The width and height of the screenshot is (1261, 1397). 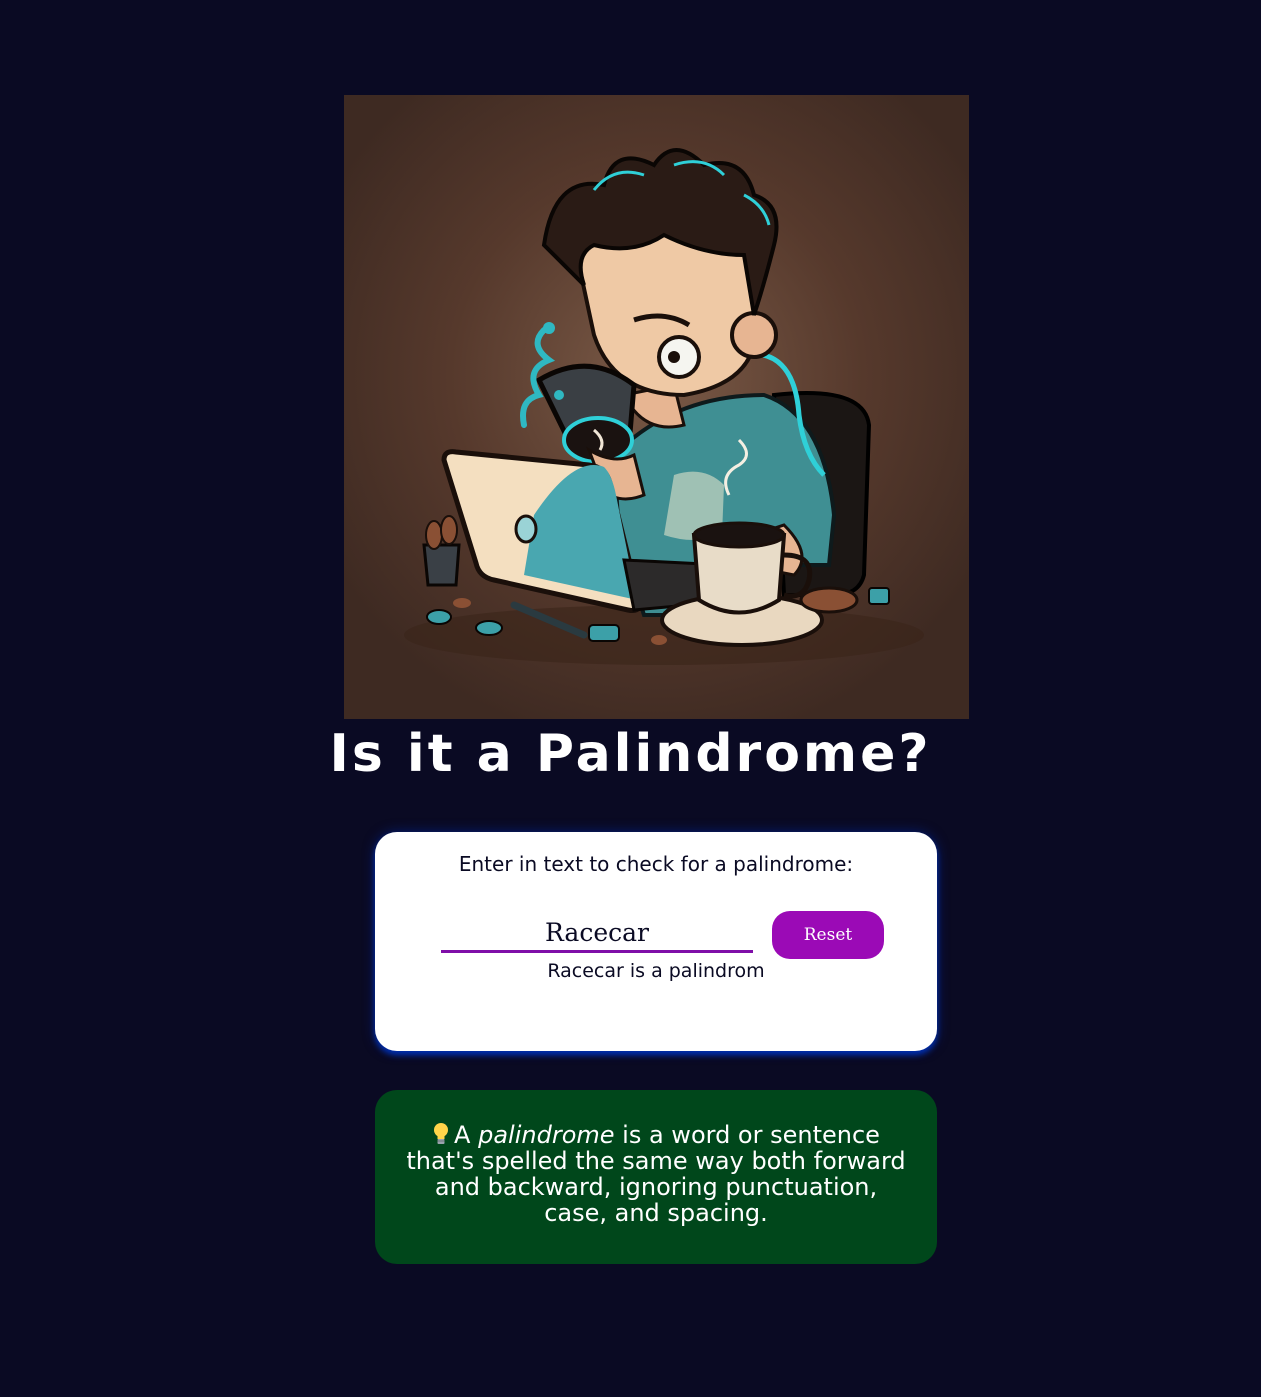 I want to click on reset-button: Reset, so click(x=828, y=935).